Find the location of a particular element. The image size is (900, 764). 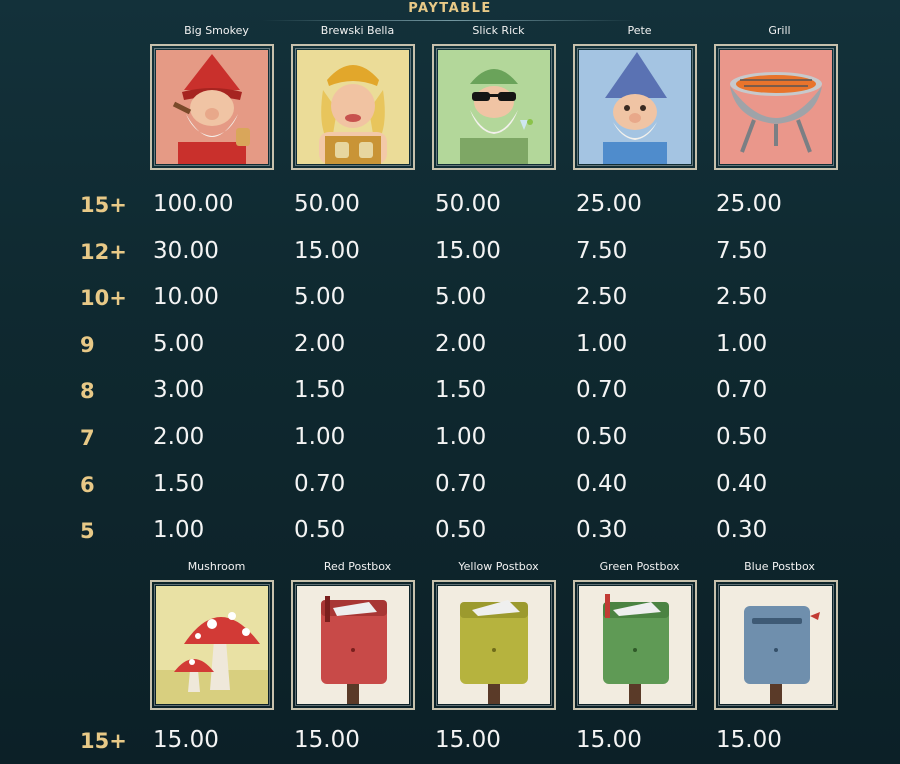

bottom-count-0: 15+ is located at coordinates (103, 741).